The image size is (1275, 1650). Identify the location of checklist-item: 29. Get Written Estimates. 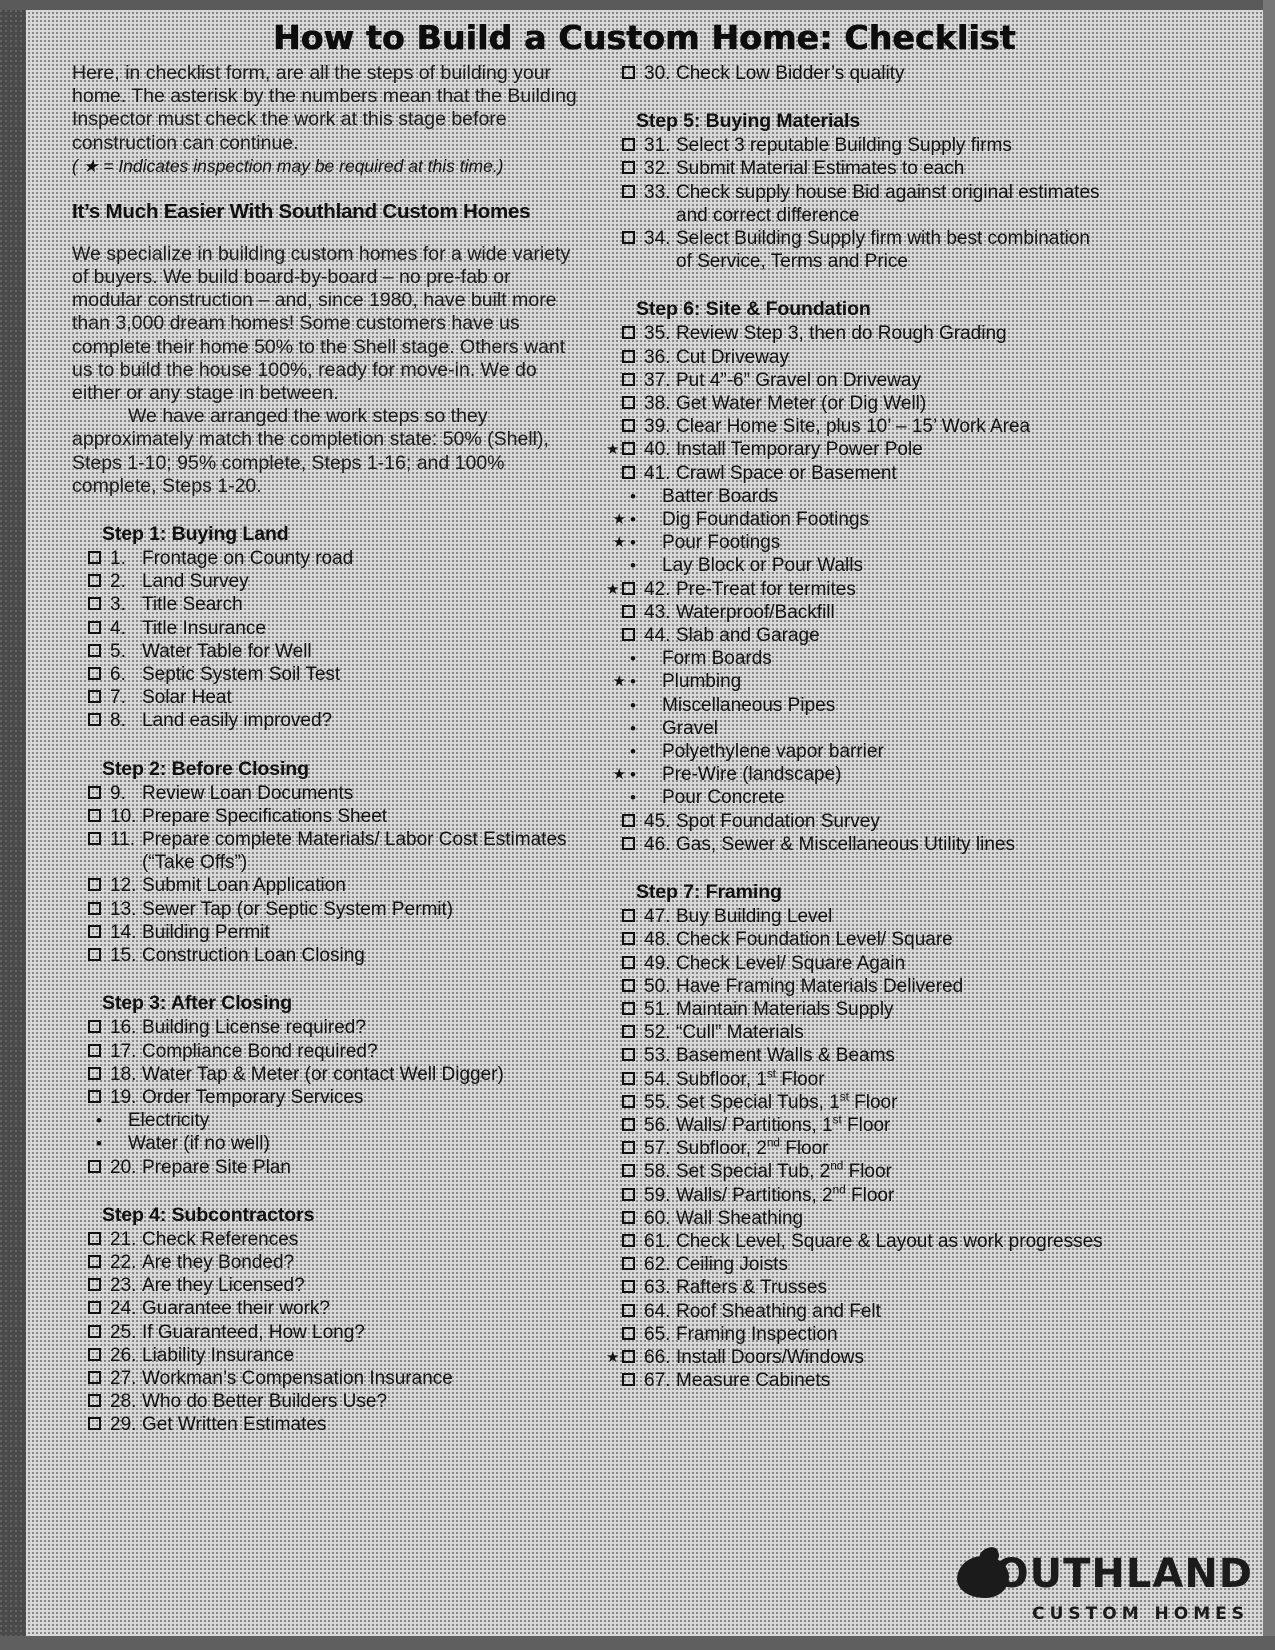
(329, 1424).